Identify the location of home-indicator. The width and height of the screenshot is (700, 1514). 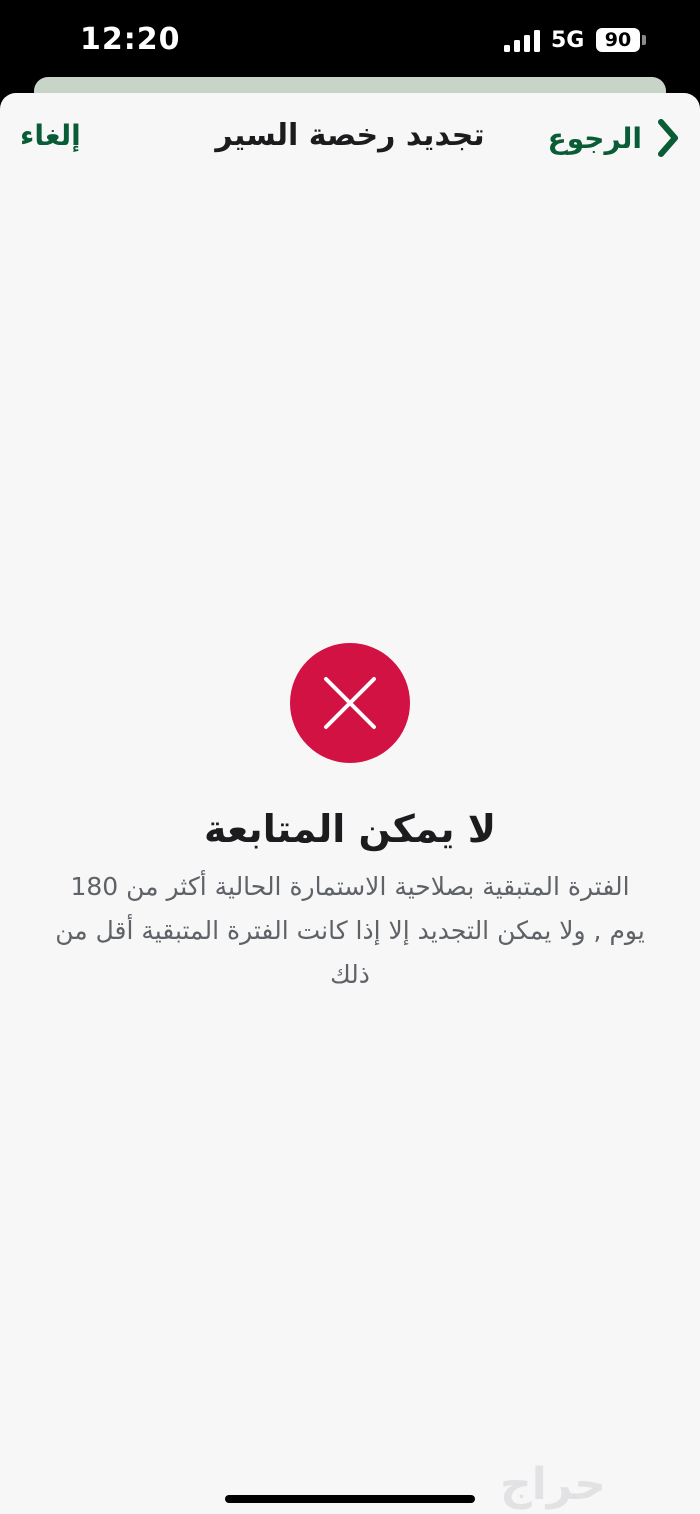
(350, 1499).